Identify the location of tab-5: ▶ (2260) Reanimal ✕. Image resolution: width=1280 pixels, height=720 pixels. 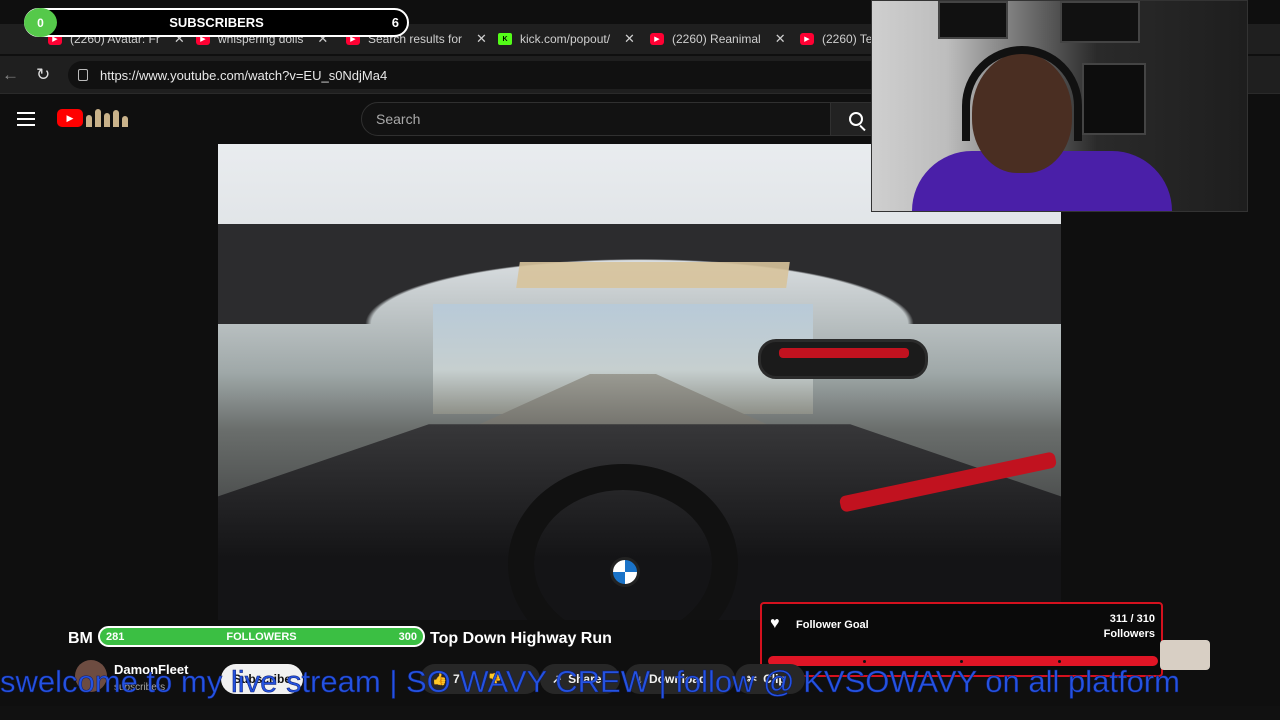
(718, 39).